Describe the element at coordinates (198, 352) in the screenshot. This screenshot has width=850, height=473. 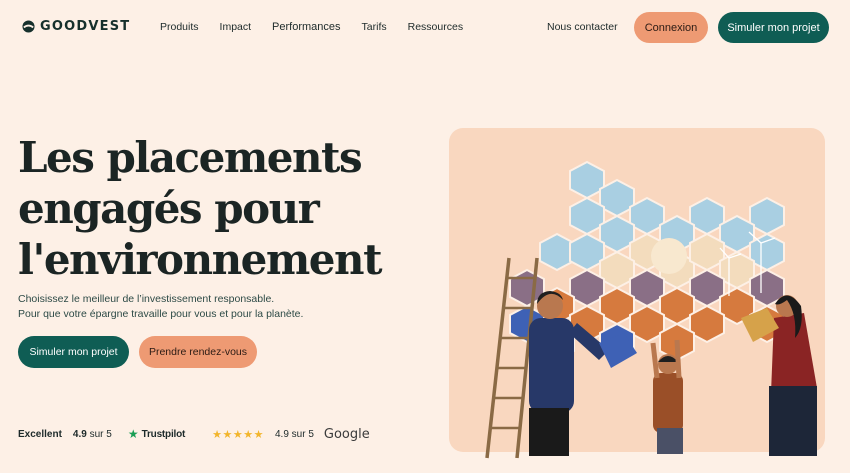
I see `book-appointment-button: Prendre rendez-vous` at that location.